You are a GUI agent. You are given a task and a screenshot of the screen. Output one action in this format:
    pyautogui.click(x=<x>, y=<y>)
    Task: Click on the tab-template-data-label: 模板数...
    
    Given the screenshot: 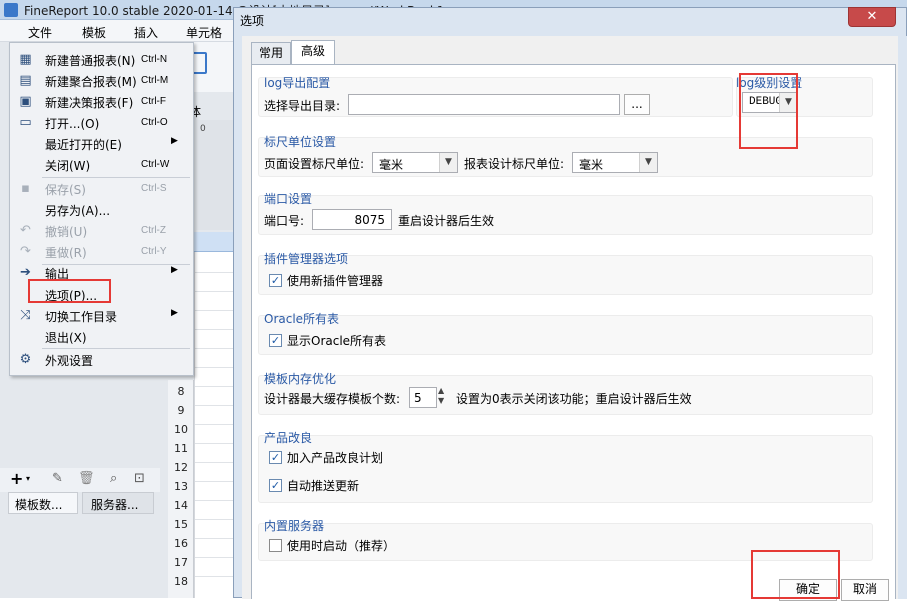 What is the action you would take?
    pyautogui.click(x=39, y=505)
    